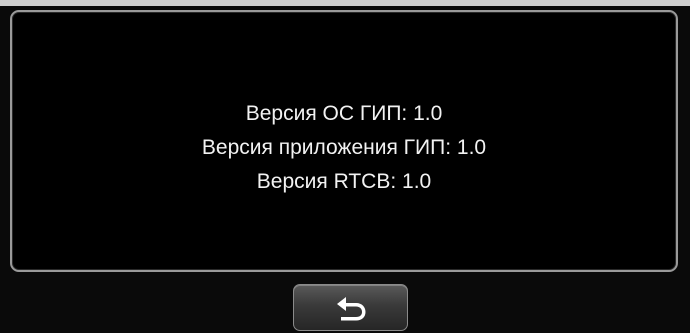  I want to click on rtcb-version-text: Версия RTCB: 1.0, so click(344, 181).